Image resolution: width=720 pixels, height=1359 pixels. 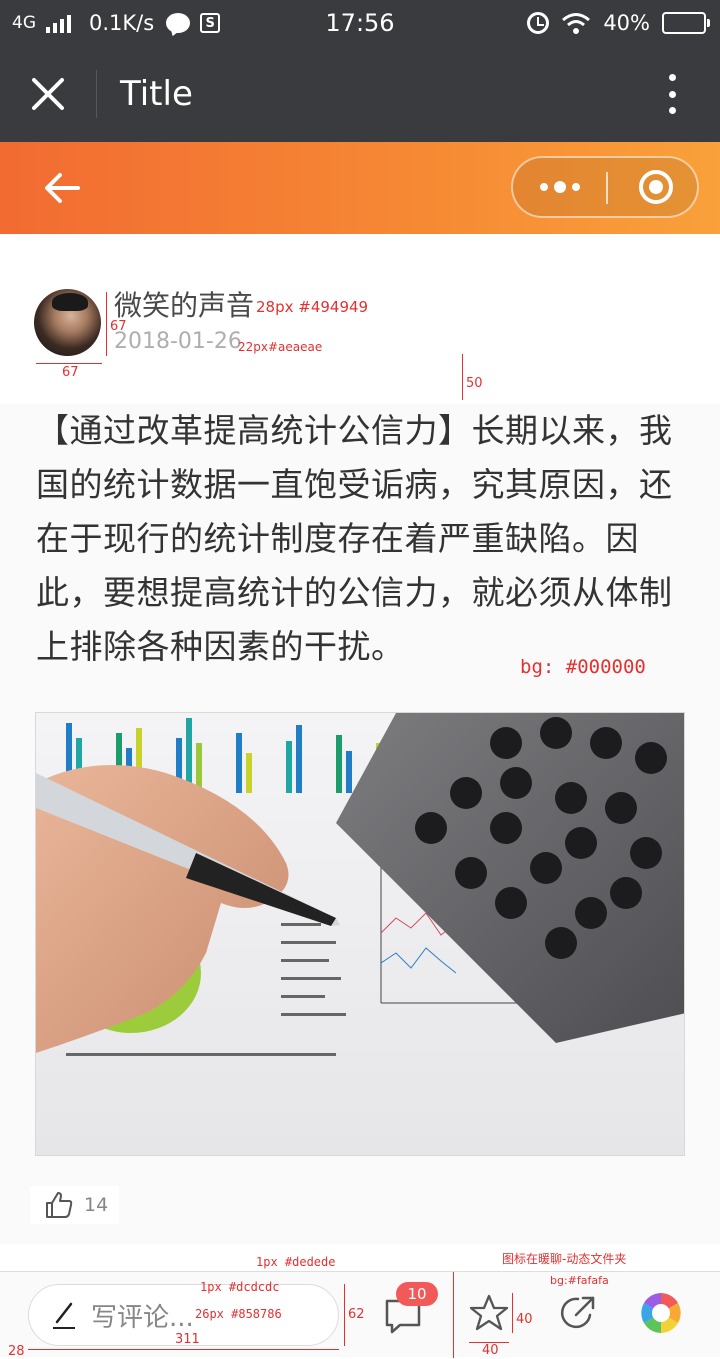 I want to click on comment-count-badge: 10, so click(x=417, y=1294).